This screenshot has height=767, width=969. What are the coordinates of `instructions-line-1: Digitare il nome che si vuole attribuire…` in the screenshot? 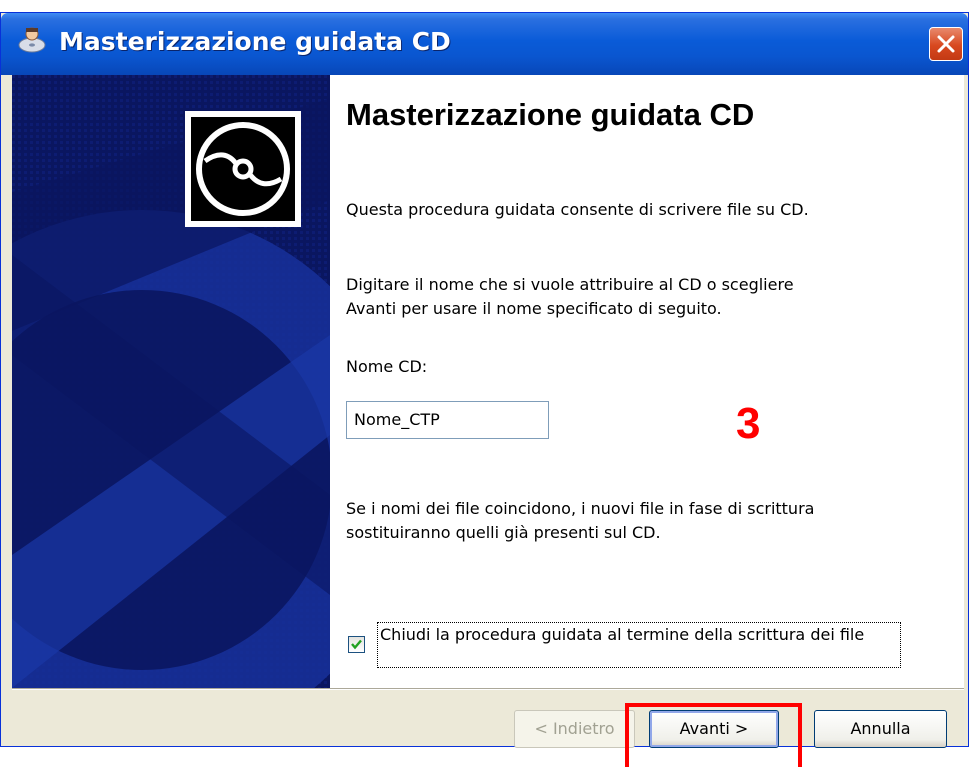 It's located at (570, 284).